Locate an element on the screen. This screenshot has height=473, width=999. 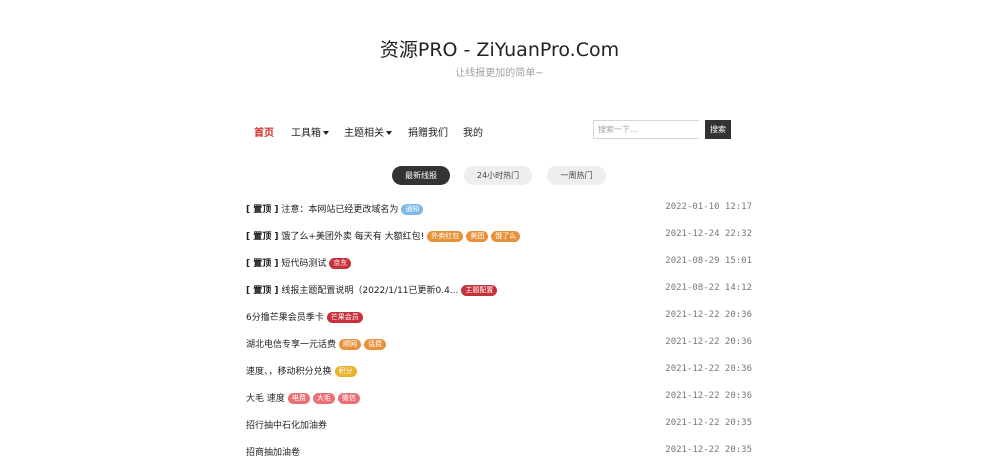
post-title-link: 大毛 速度 is located at coordinates (265, 399).